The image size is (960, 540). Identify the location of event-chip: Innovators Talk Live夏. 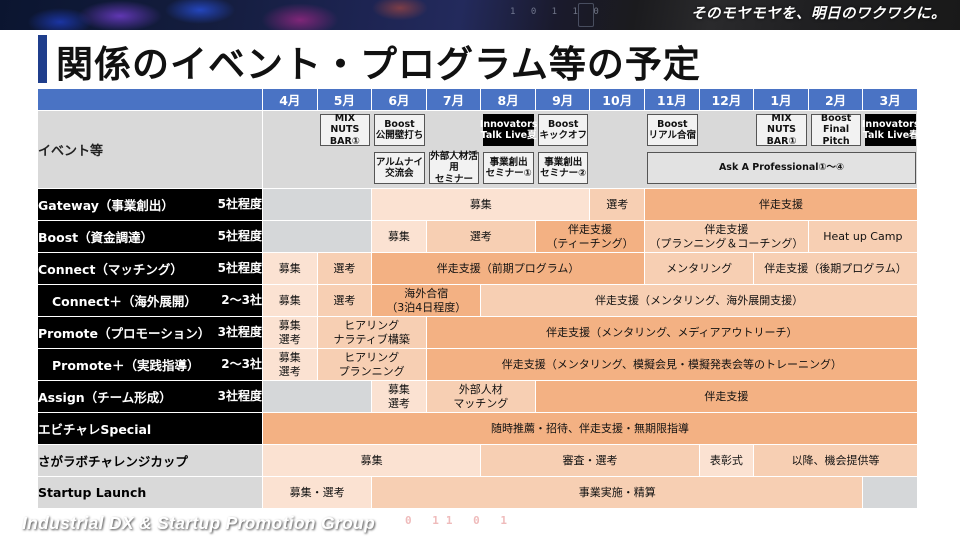
(508, 130).